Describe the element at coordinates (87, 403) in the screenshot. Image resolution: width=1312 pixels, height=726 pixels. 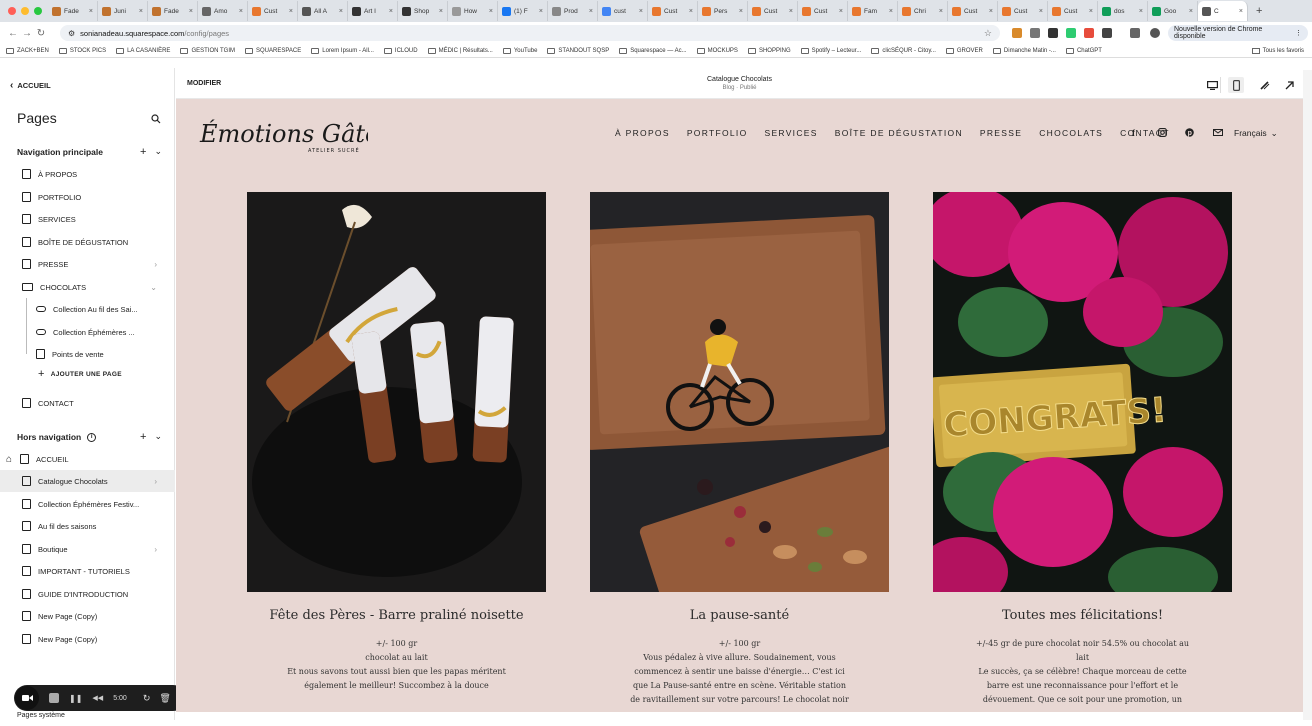
I see `sidebar-item-contact: CONTACT` at that location.